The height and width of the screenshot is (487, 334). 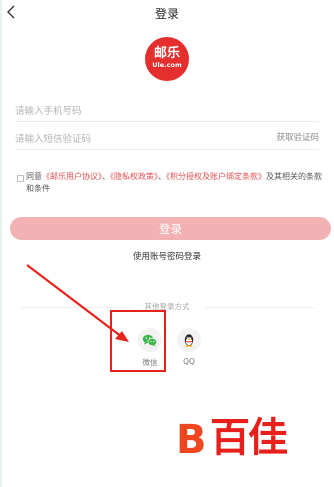 What do you see at coordinates (249, 438) in the screenshot?
I see `watermark-text: 百佳` at bounding box center [249, 438].